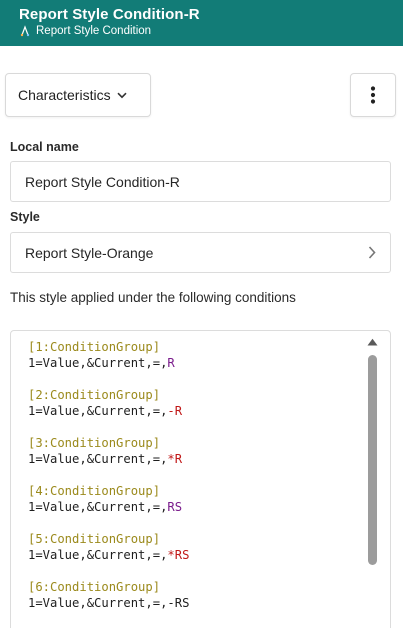 The height and width of the screenshot is (628, 403). What do you see at coordinates (64, 95) in the screenshot?
I see `characteristics-label: Characteristics` at bounding box center [64, 95].